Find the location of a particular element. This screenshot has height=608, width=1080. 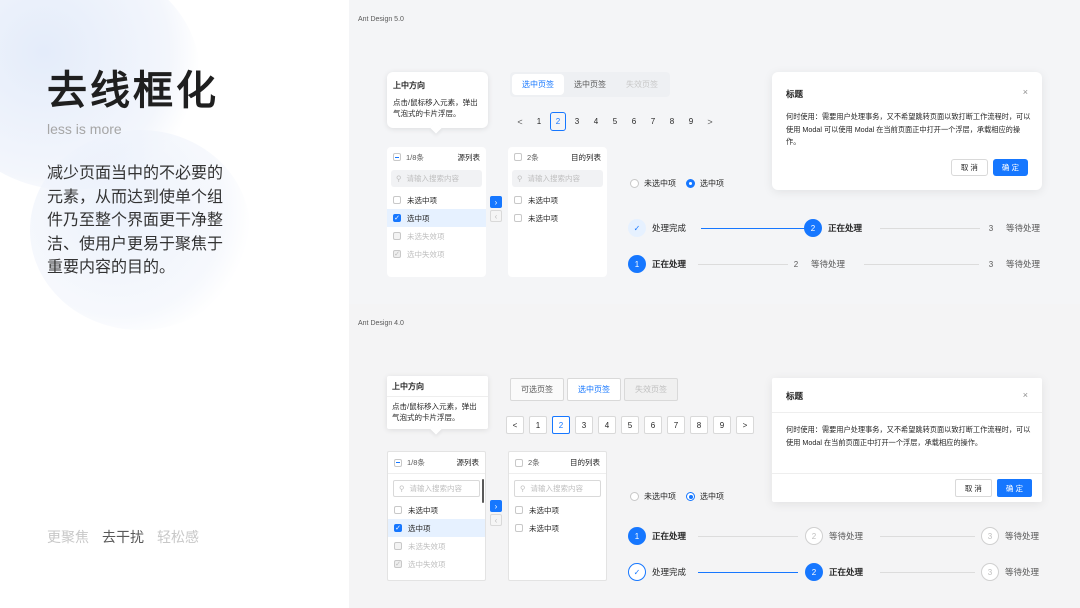

divider is located at coordinates (907, 412).